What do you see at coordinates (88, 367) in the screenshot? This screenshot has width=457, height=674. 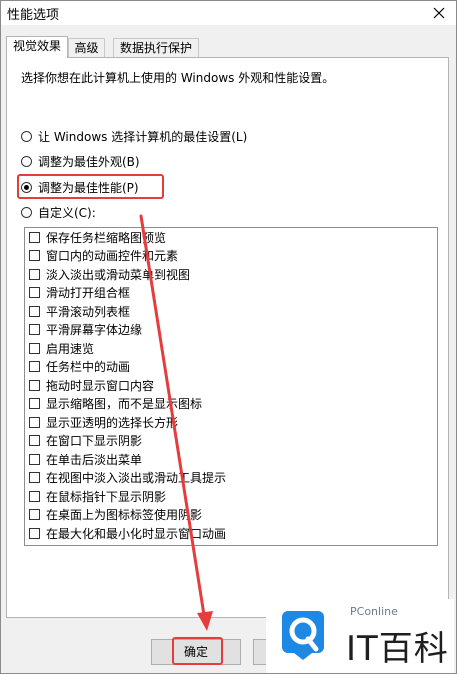 I see `checkbox-label: 任务栏中的动画` at bounding box center [88, 367].